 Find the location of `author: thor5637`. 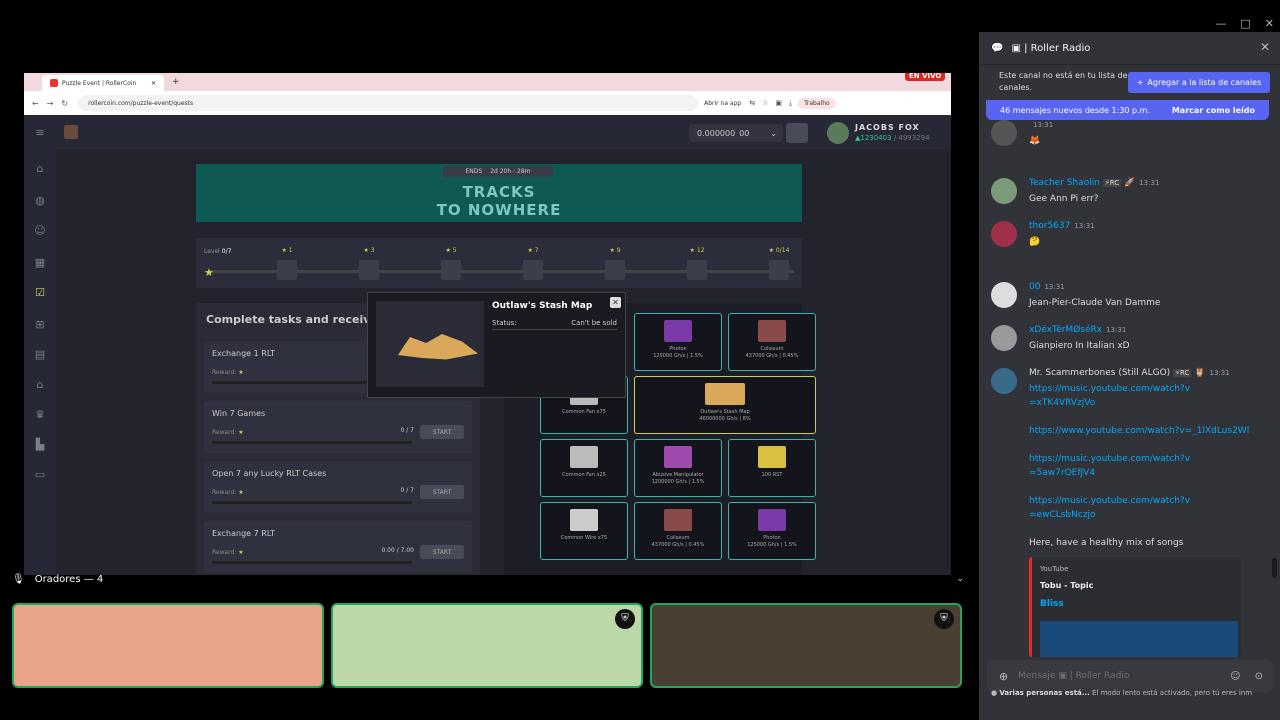

author: thor5637 is located at coordinates (1049, 226).